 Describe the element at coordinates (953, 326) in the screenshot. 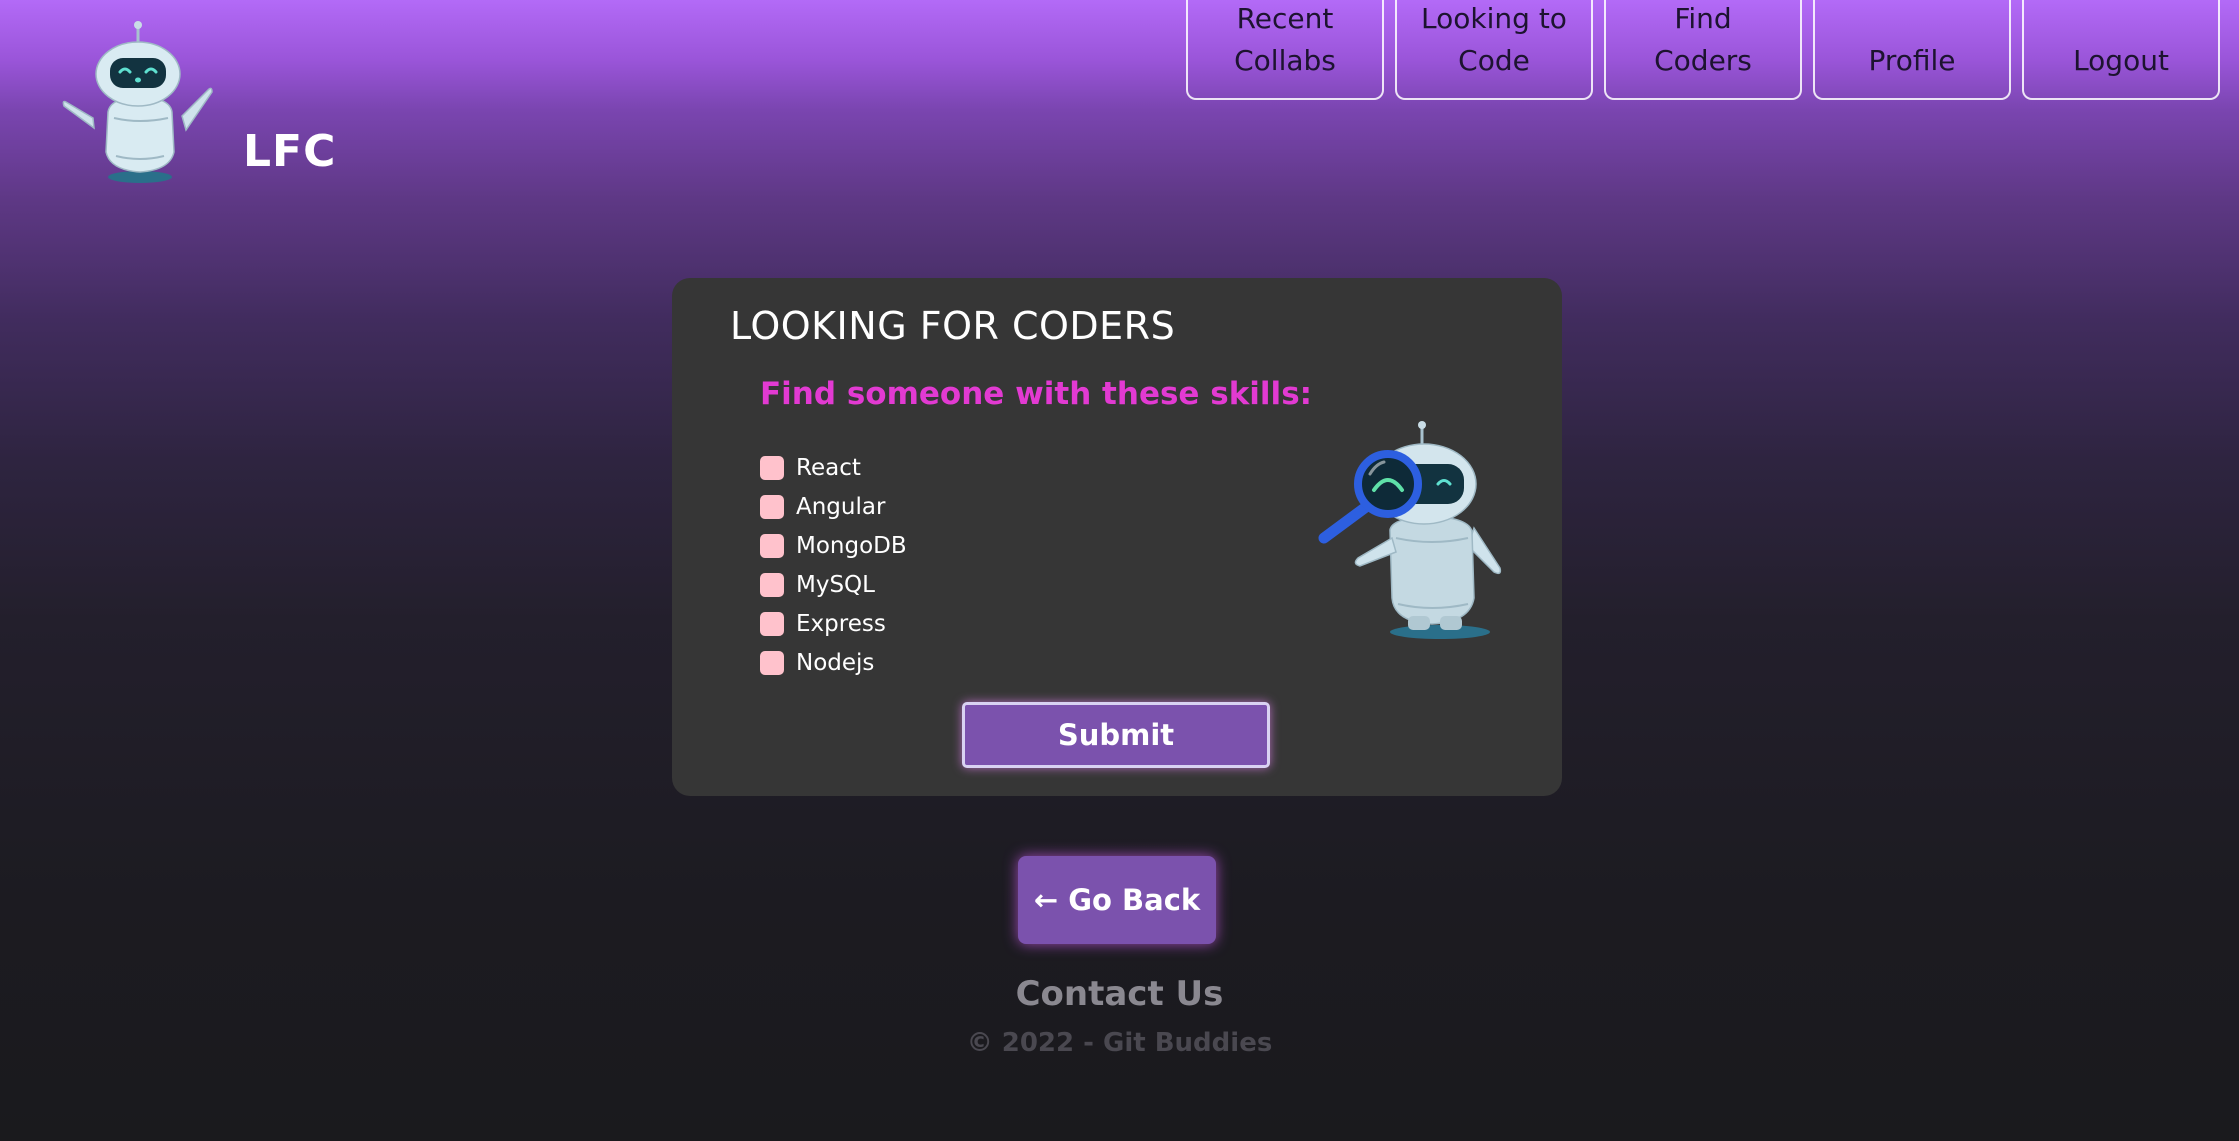

I see `card-title: LOOKING FOR CODERS` at that location.